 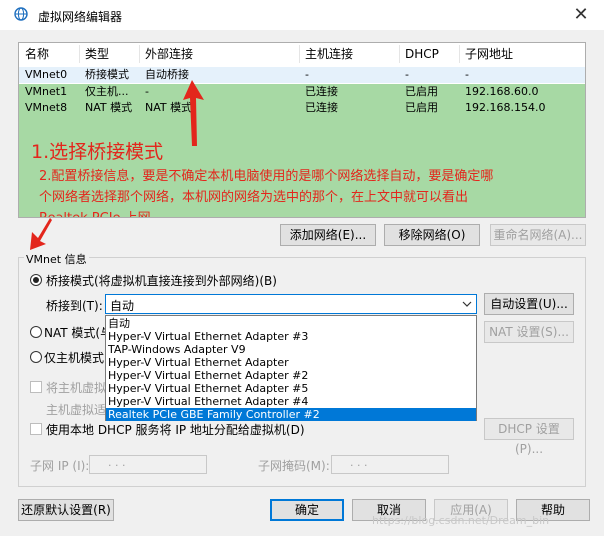 I want to click on remove-network-button: 移除网络(O), so click(x=432, y=235).